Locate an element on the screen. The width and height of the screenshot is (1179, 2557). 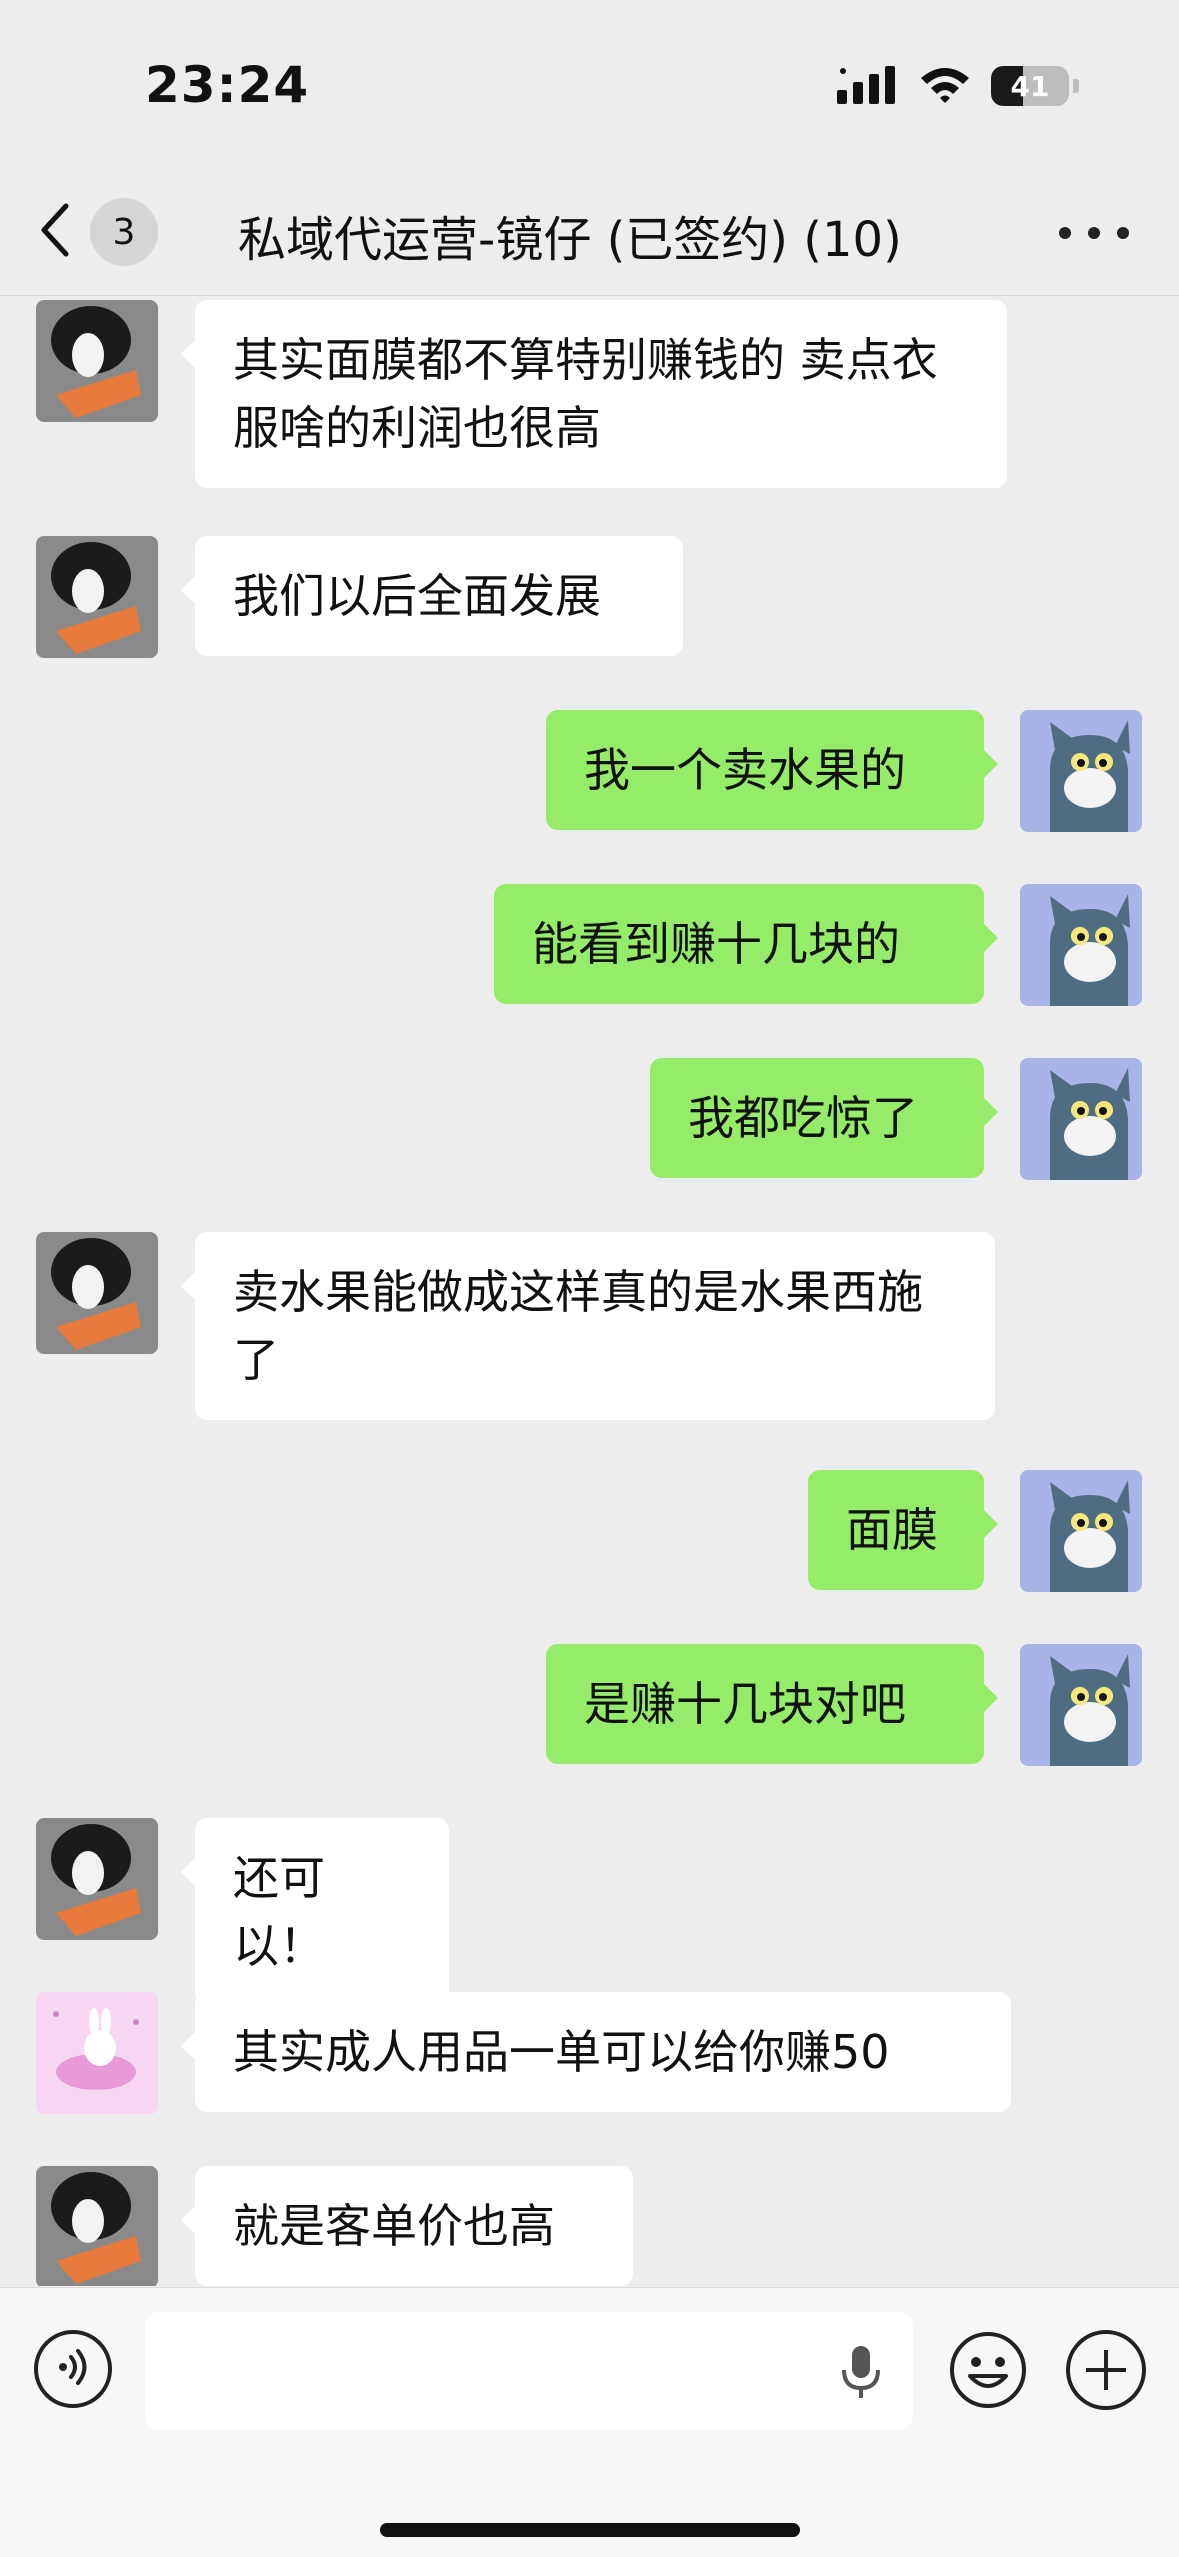
message-bubble: 是赚十几块对吧 is located at coordinates (772, 1704).